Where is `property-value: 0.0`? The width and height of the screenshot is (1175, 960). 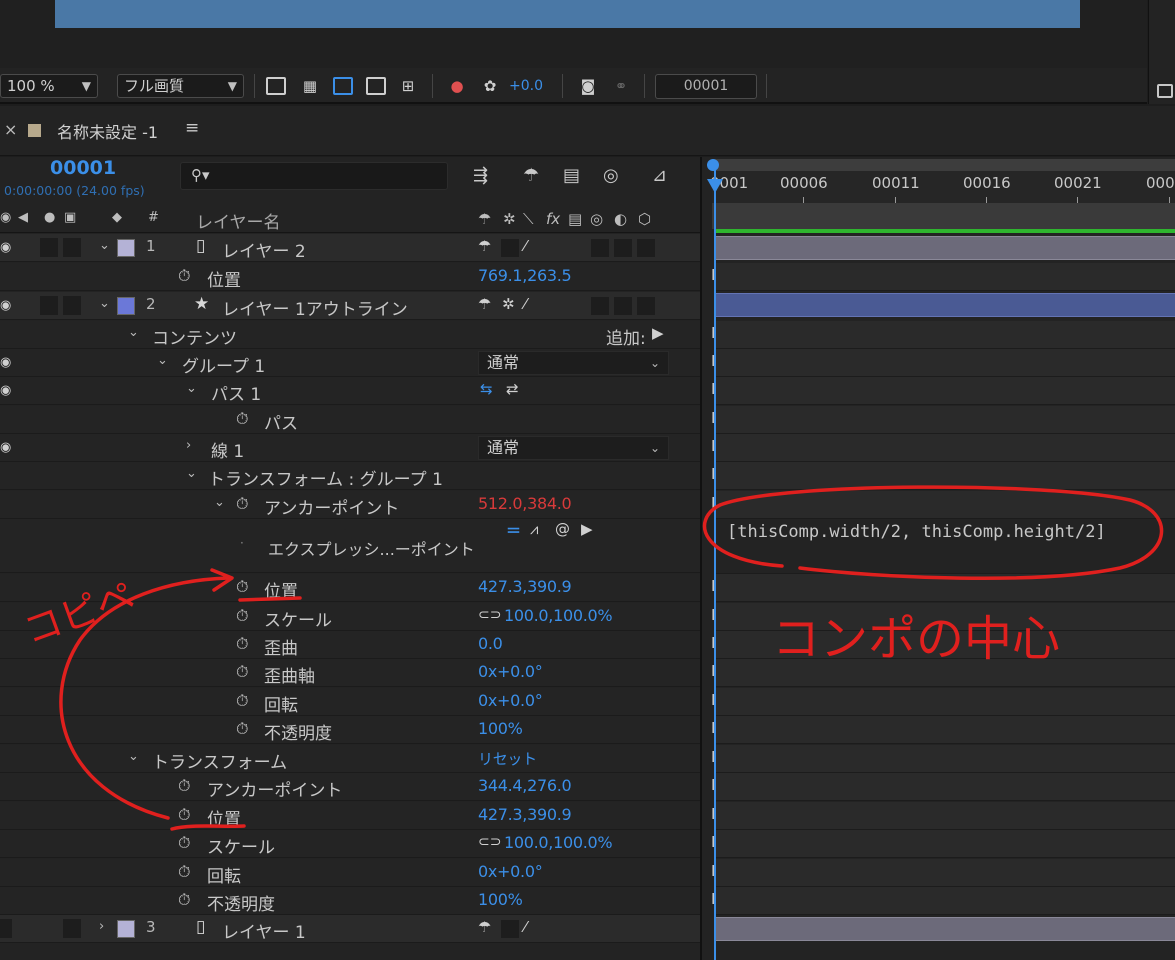
property-value: 0.0 is located at coordinates (490, 643).